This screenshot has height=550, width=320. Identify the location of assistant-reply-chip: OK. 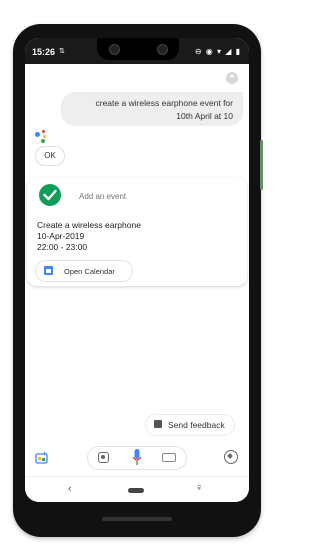
(50, 156).